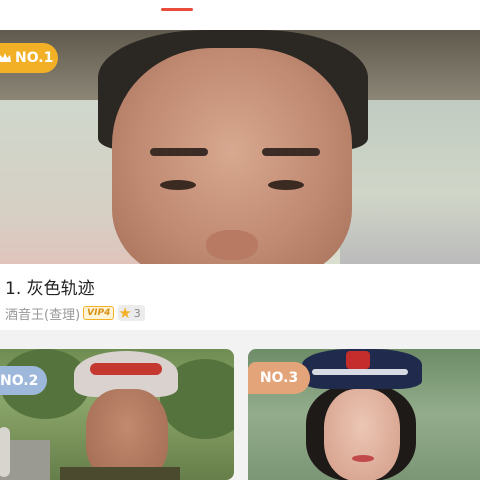 This screenshot has height=480, width=480. I want to click on rank-badge-label: NO.1, so click(34, 58).